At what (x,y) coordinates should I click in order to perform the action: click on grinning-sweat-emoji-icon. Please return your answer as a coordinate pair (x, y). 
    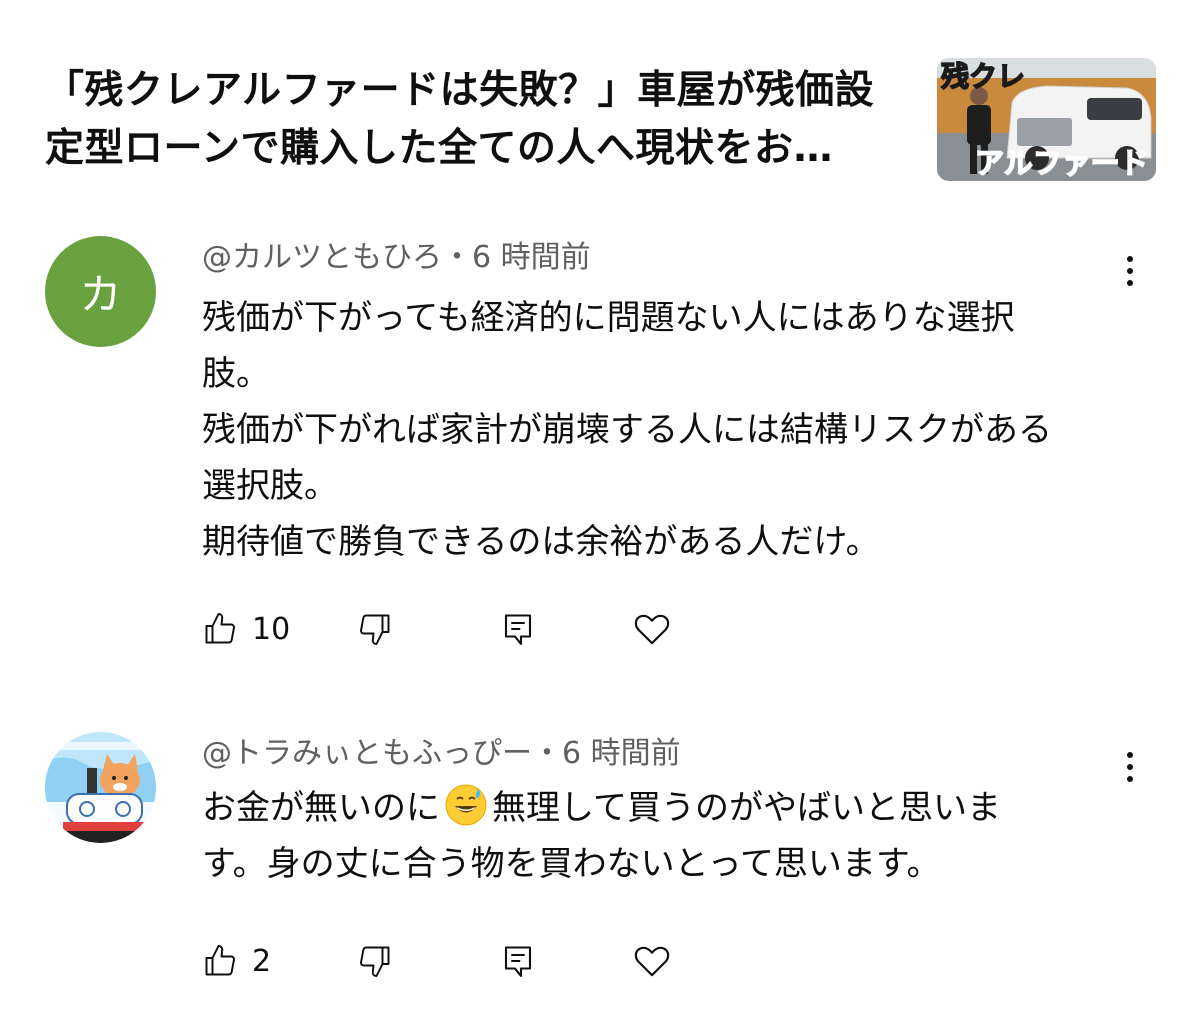
    Looking at the image, I should click on (466, 805).